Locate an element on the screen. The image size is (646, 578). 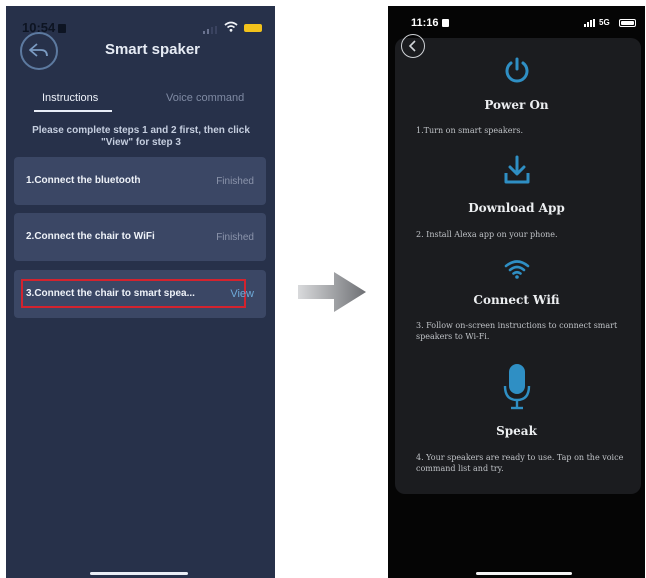
section-title: Speak is located at coordinates (516, 431).